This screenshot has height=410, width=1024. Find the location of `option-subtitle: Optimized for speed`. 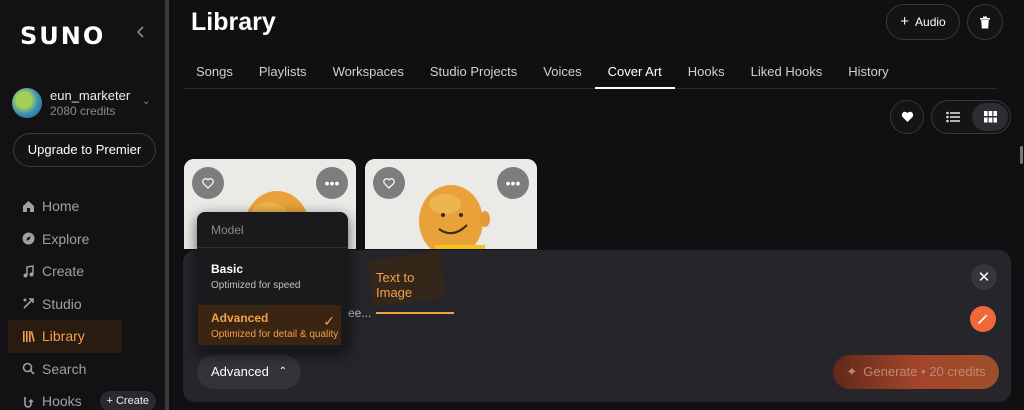

option-subtitle: Optimized for speed is located at coordinates (256, 285).